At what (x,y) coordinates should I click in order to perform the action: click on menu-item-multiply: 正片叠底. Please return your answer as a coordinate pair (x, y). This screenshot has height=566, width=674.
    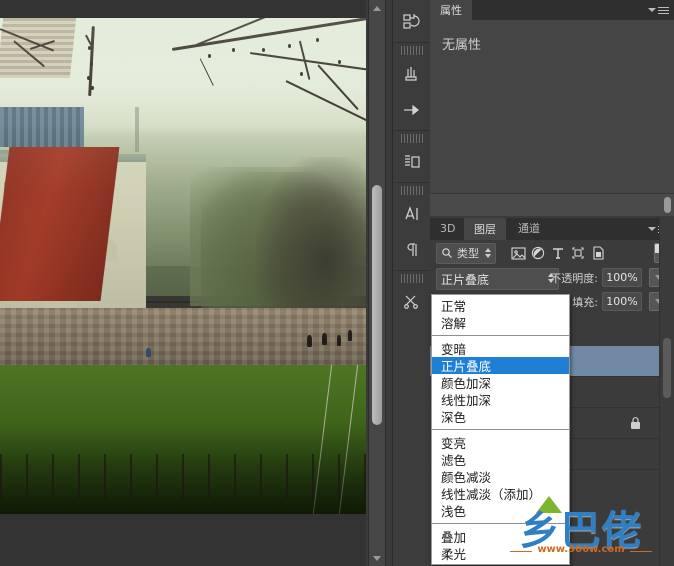
    Looking at the image, I should click on (500, 365).